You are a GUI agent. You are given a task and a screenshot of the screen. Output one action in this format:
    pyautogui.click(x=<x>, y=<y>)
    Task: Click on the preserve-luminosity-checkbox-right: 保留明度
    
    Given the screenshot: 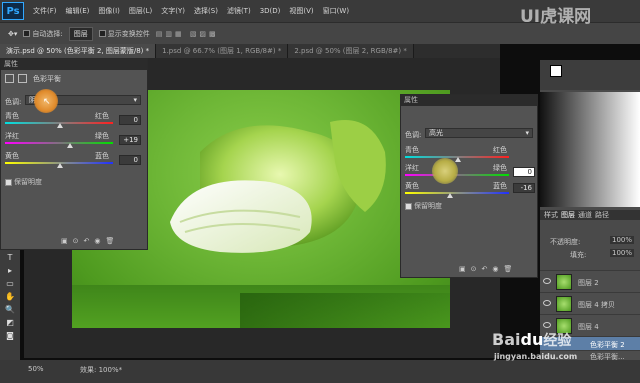 What is the action you would take?
    pyautogui.click(x=423, y=206)
    